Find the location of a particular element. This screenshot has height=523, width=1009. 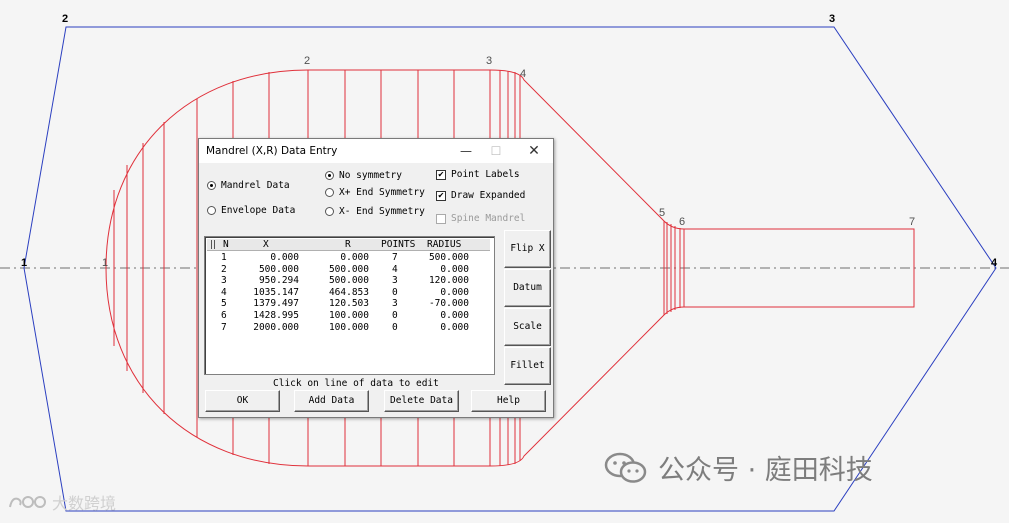

radio-no-symmetry: No symmetry is located at coordinates (363, 175).